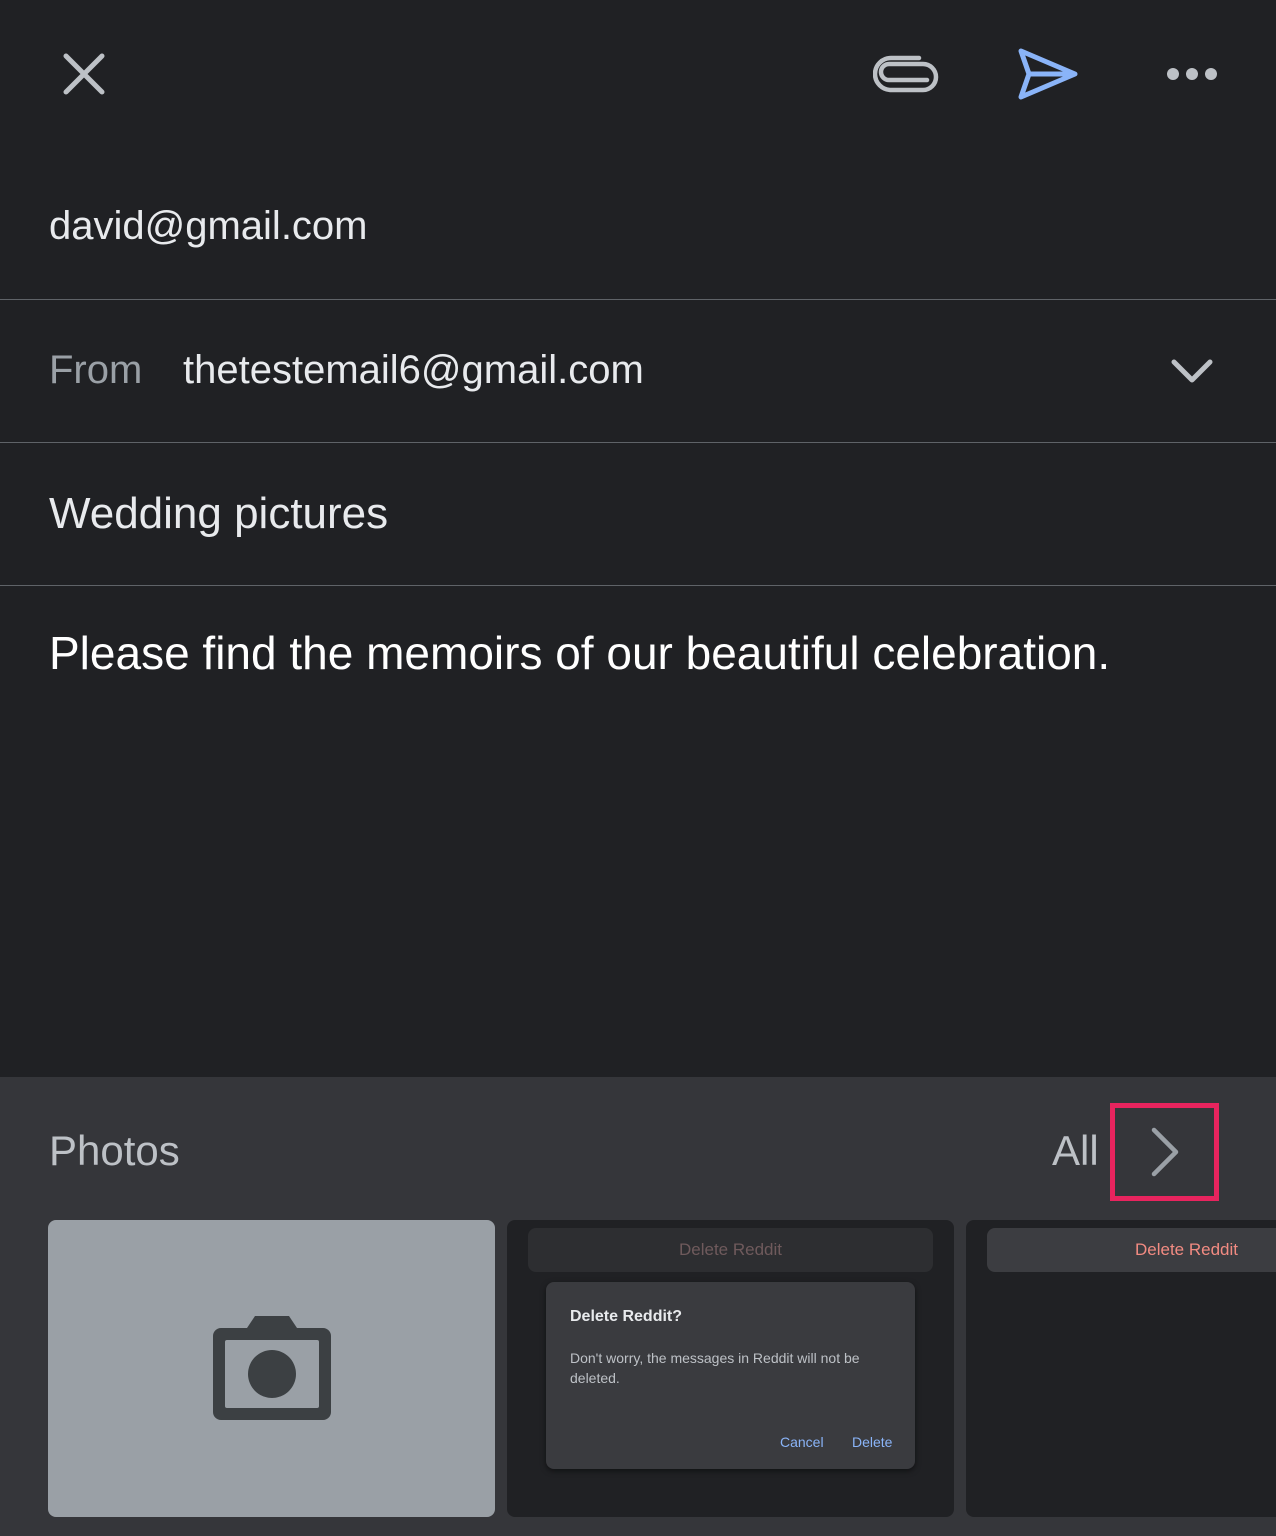 The height and width of the screenshot is (1536, 1276). Describe the element at coordinates (638, 75) in the screenshot. I see `compose-toolbar` at that location.